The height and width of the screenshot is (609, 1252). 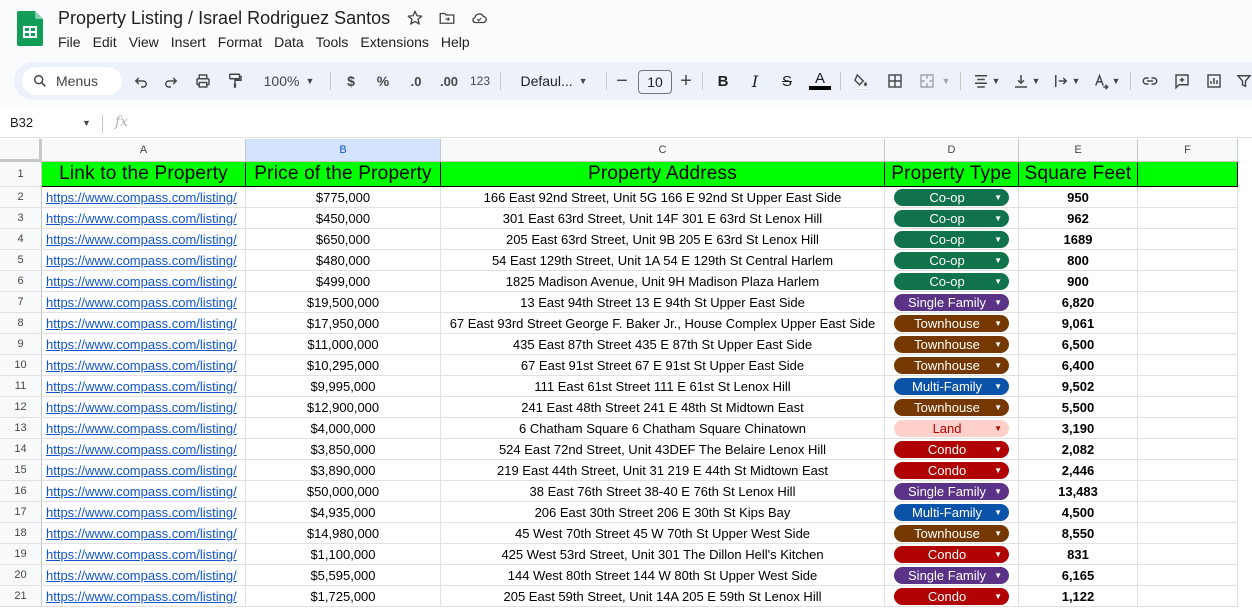 What do you see at coordinates (343, 470) in the screenshot?
I see `price-cell: $3,890,000` at bounding box center [343, 470].